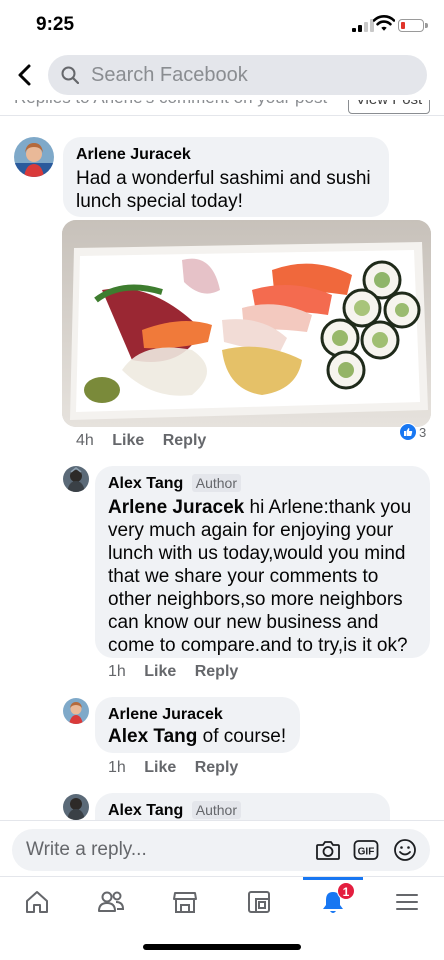 This screenshot has height=960, width=444. What do you see at coordinates (166, 850) in the screenshot?
I see `reply-input` at bounding box center [166, 850].